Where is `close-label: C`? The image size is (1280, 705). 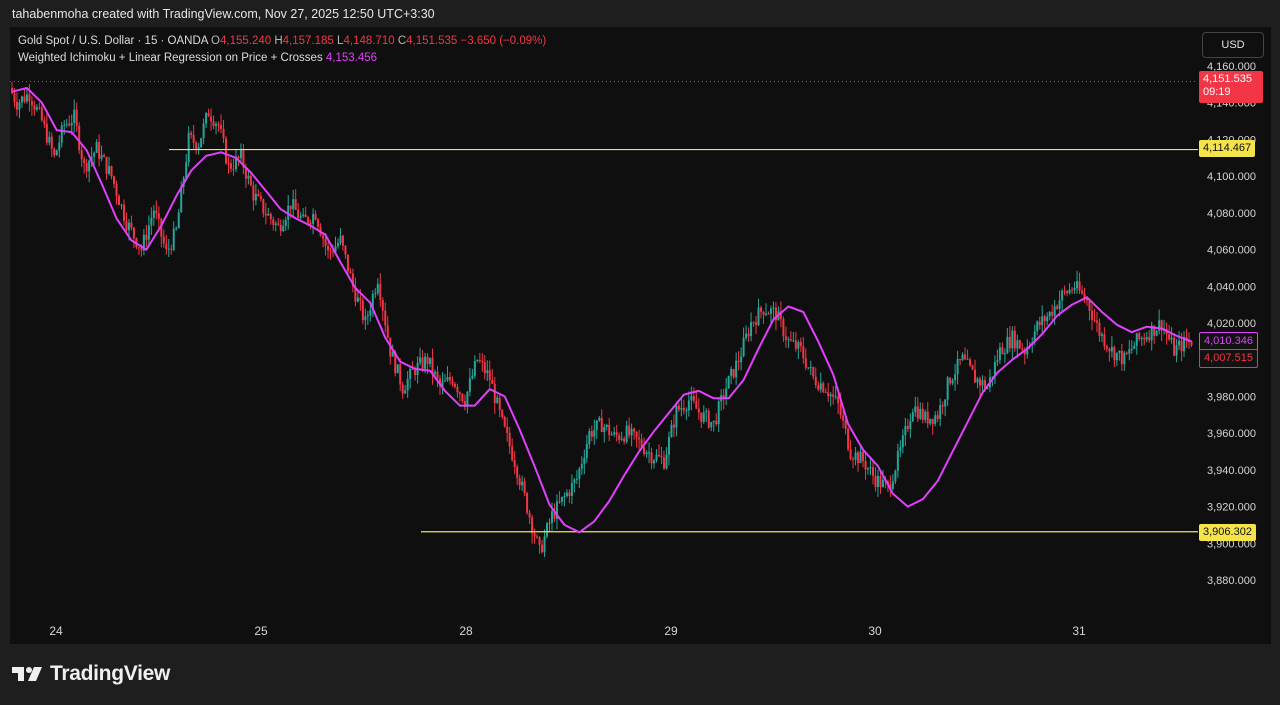
close-label: C is located at coordinates (402, 41).